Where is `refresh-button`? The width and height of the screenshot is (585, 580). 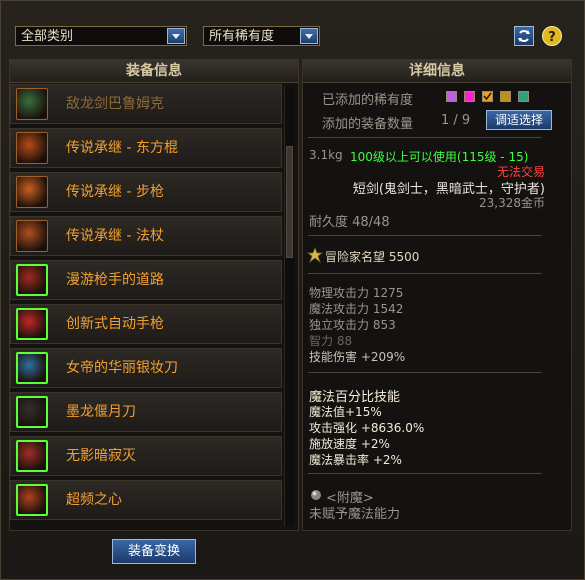 refresh-button is located at coordinates (524, 36).